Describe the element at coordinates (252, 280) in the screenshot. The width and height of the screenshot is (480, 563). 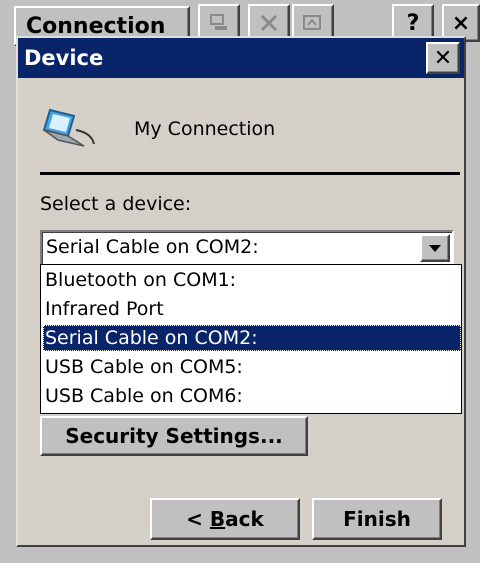
I see `dropdown-option-bluetooth: Bluetooth on COM1:` at that location.